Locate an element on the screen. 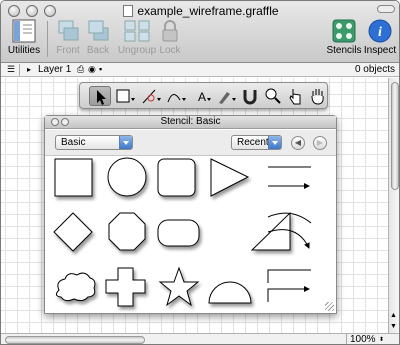 The height and width of the screenshot is (345, 400). stencil-title: Stencil: Basic is located at coordinates (190, 121).